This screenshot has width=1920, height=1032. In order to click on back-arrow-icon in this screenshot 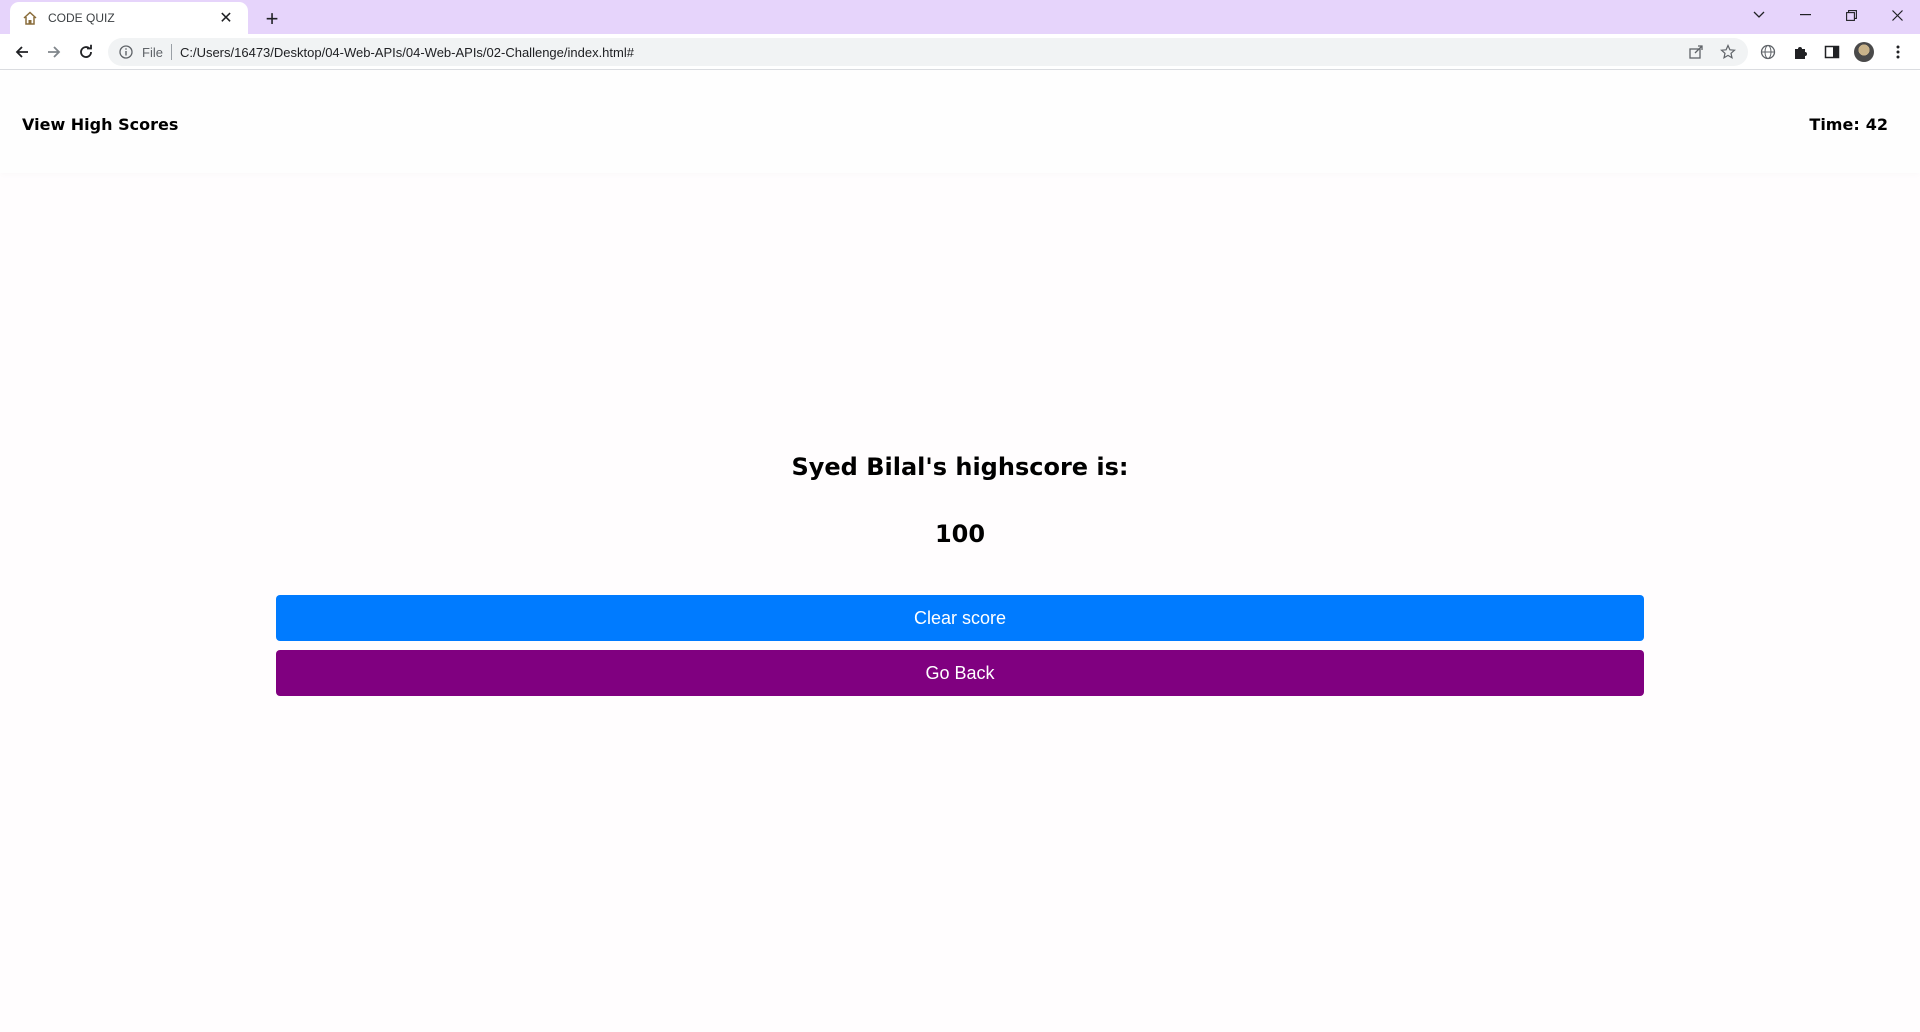, I will do `click(22, 52)`.